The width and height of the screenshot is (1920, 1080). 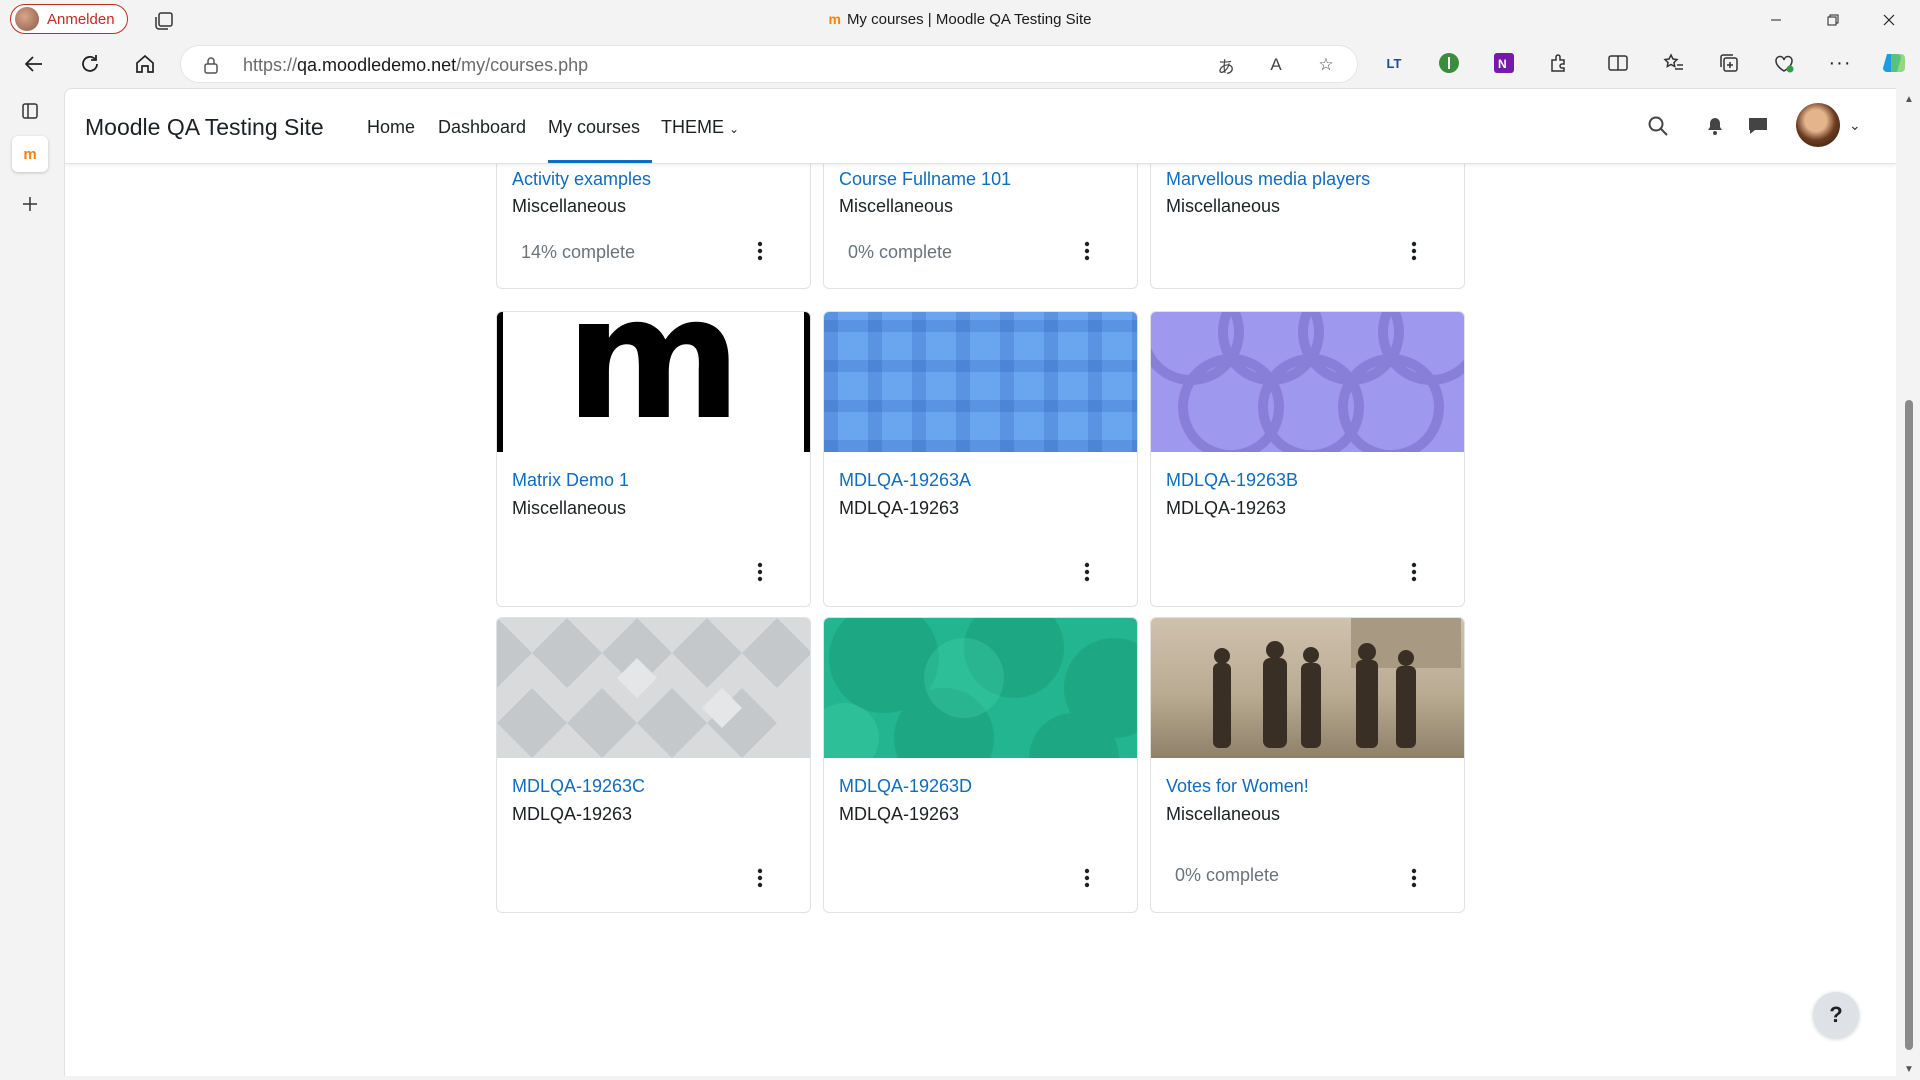 What do you see at coordinates (1729, 63) in the screenshot?
I see `collections-icon` at bounding box center [1729, 63].